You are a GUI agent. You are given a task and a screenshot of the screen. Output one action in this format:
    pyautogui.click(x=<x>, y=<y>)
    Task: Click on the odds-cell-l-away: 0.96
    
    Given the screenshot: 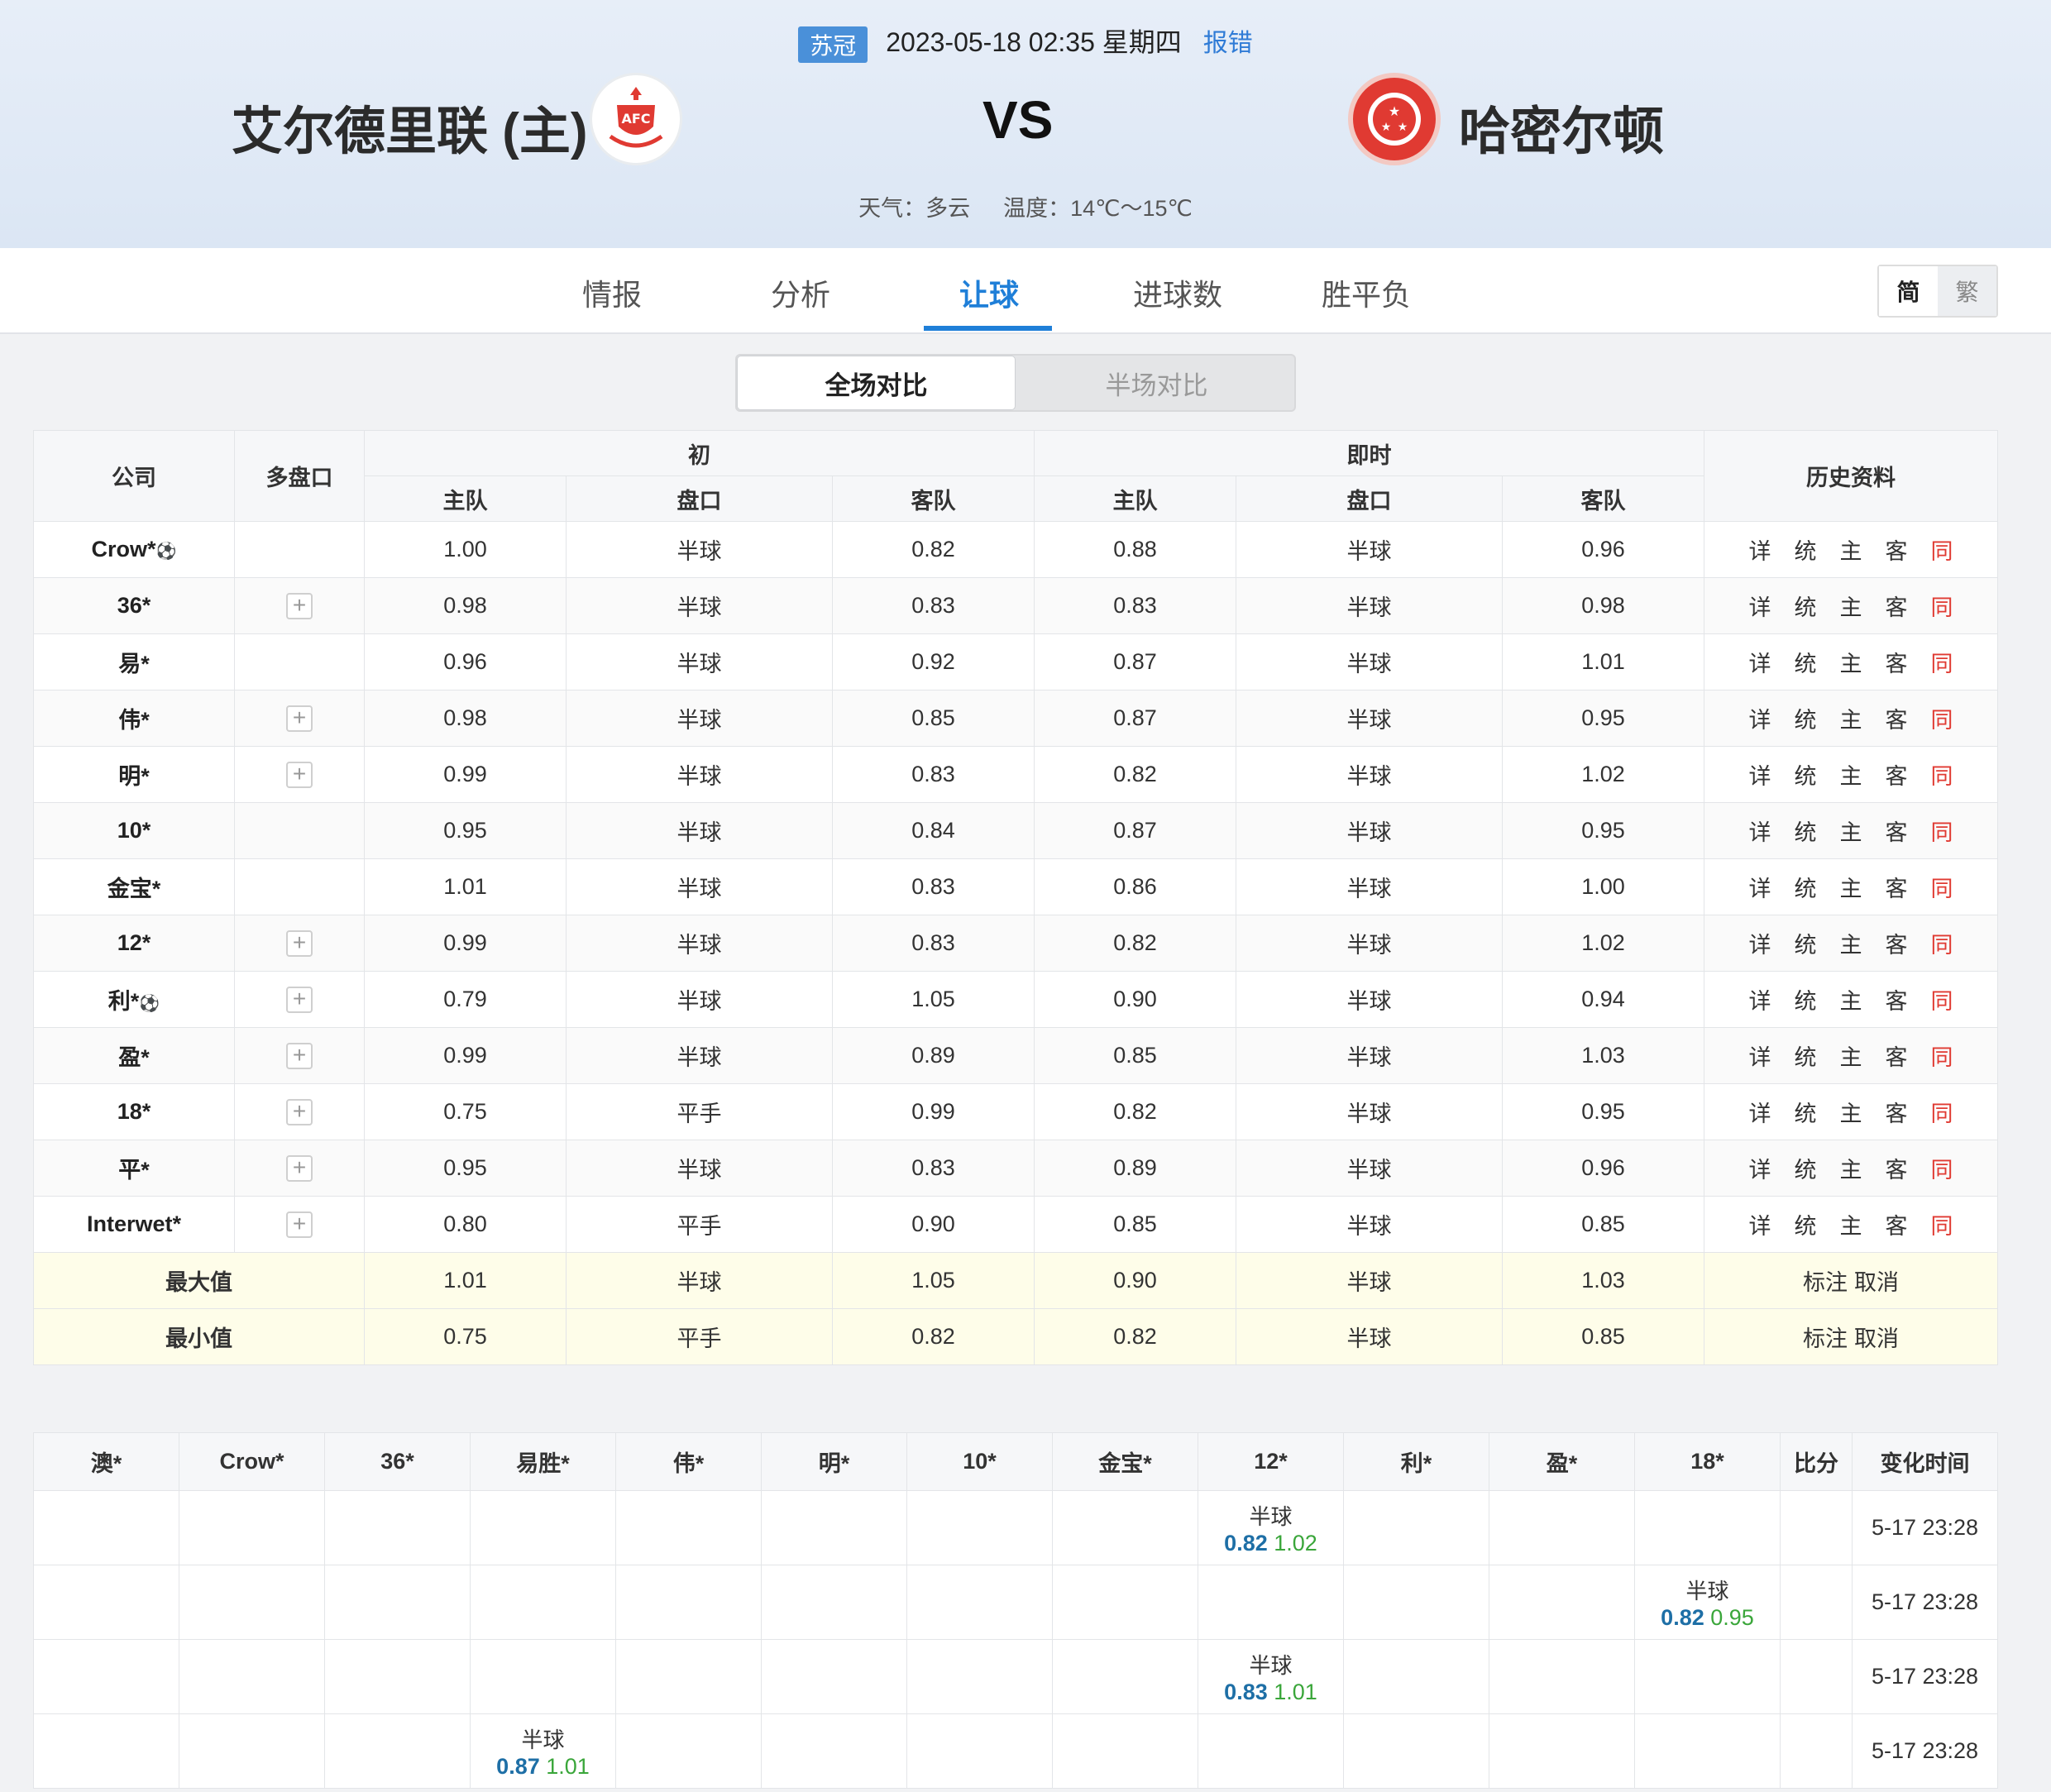 What is the action you would take?
    pyautogui.click(x=1603, y=1168)
    